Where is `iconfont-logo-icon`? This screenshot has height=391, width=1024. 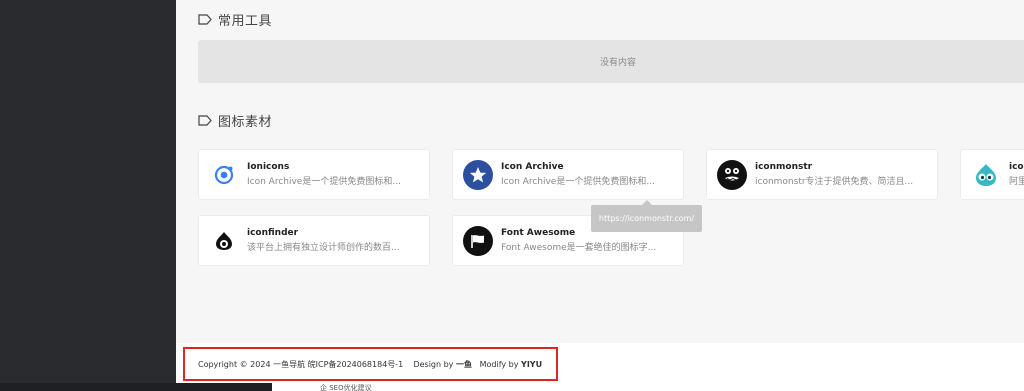 iconfont-logo-icon is located at coordinates (986, 175).